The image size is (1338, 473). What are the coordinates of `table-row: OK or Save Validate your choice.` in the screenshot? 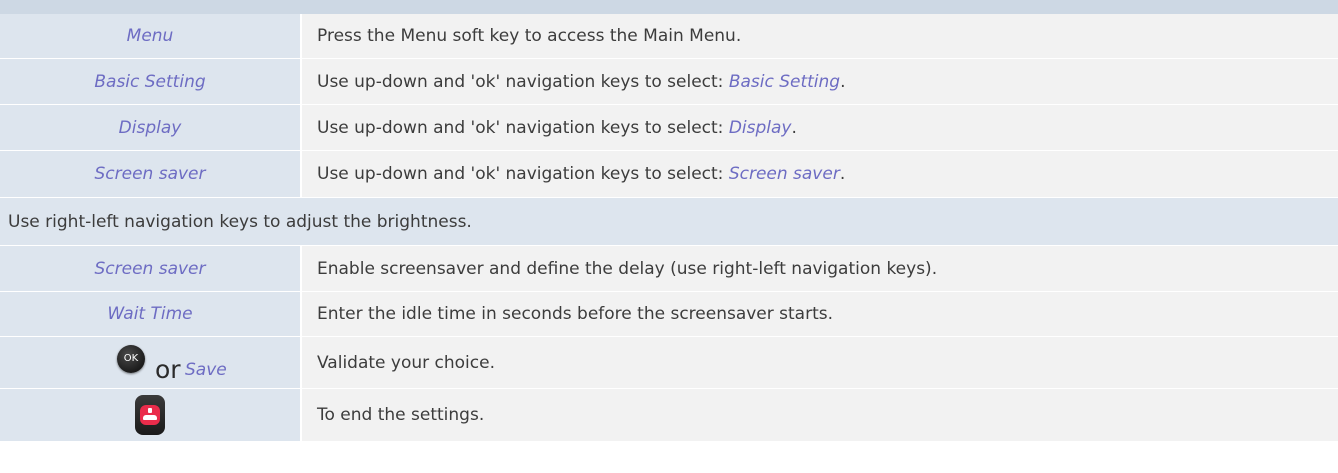 It's located at (669, 362).